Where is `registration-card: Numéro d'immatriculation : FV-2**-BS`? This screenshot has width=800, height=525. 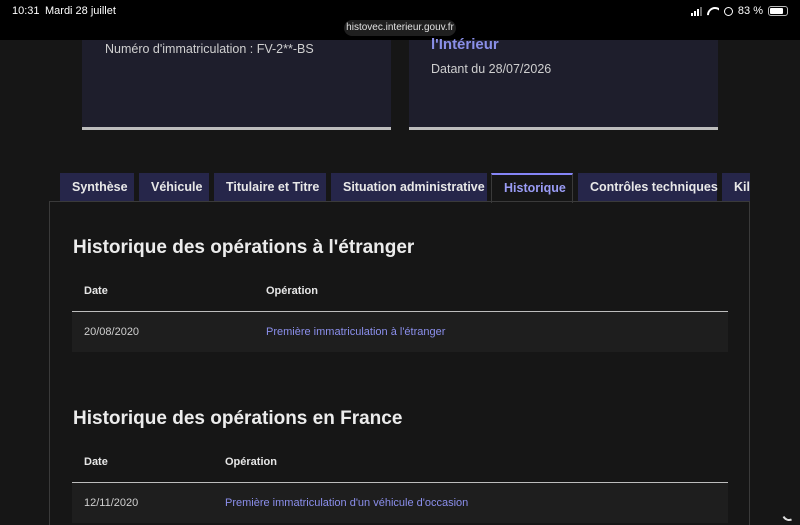 registration-card: Numéro d'immatriculation : FV-2**-BS is located at coordinates (236, 85).